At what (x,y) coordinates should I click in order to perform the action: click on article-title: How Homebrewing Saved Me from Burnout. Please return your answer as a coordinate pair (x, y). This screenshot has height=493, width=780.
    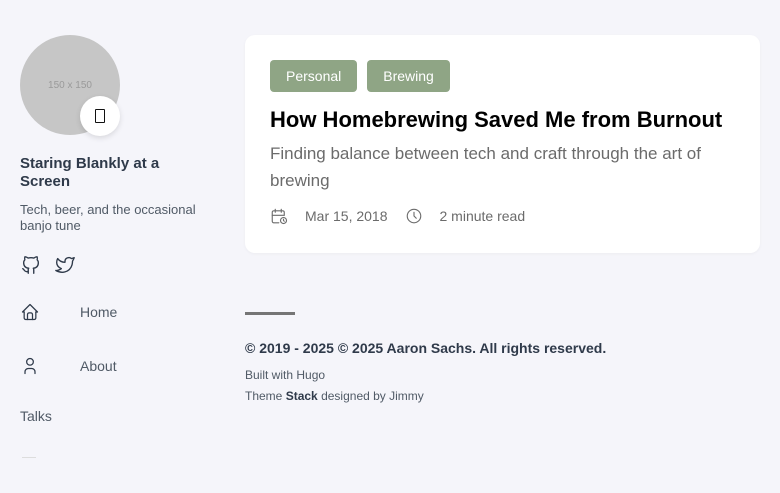
    Looking at the image, I should click on (510, 120).